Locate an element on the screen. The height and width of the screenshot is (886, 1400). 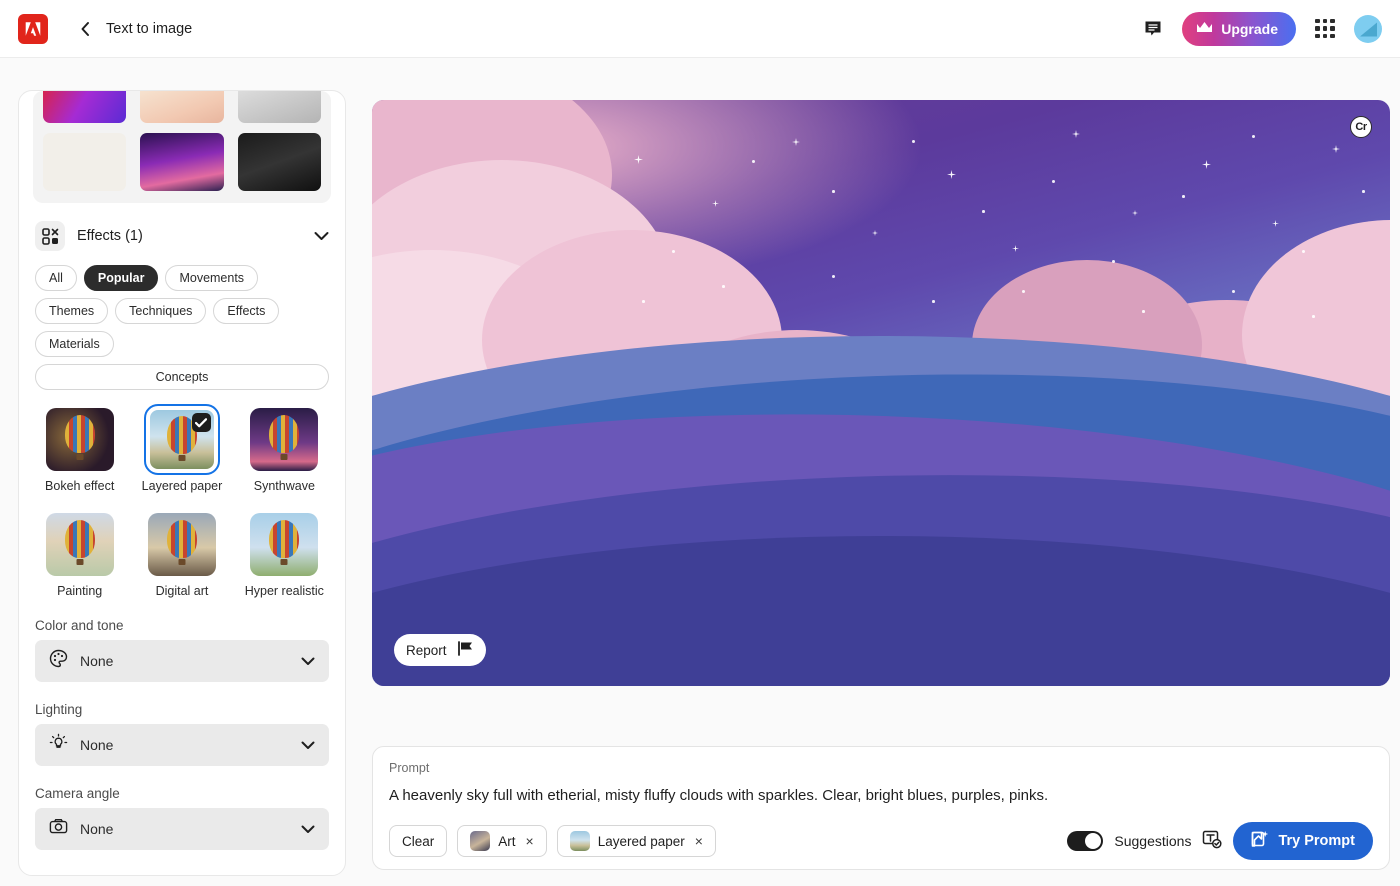
effect-label: Painting is located at coordinates (80, 591).